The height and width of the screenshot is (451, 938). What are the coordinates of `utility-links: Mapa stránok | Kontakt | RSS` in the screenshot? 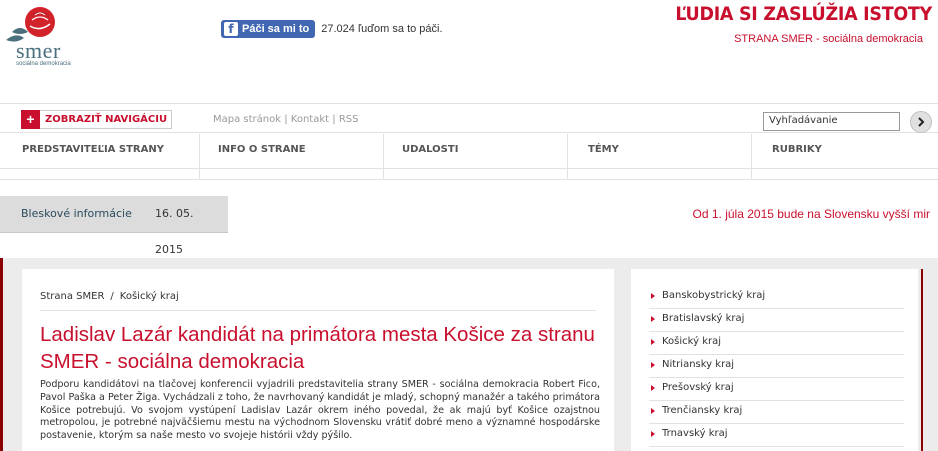 It's located at (285, 119).